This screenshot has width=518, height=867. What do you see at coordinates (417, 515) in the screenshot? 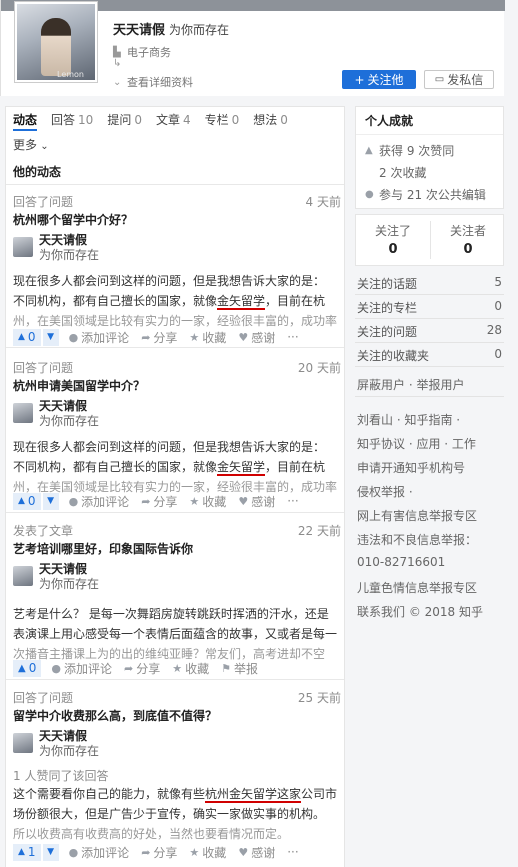
I see `footer-link-harmful-report: 网上有害信息举报专区` at bounding box center [417, 515].